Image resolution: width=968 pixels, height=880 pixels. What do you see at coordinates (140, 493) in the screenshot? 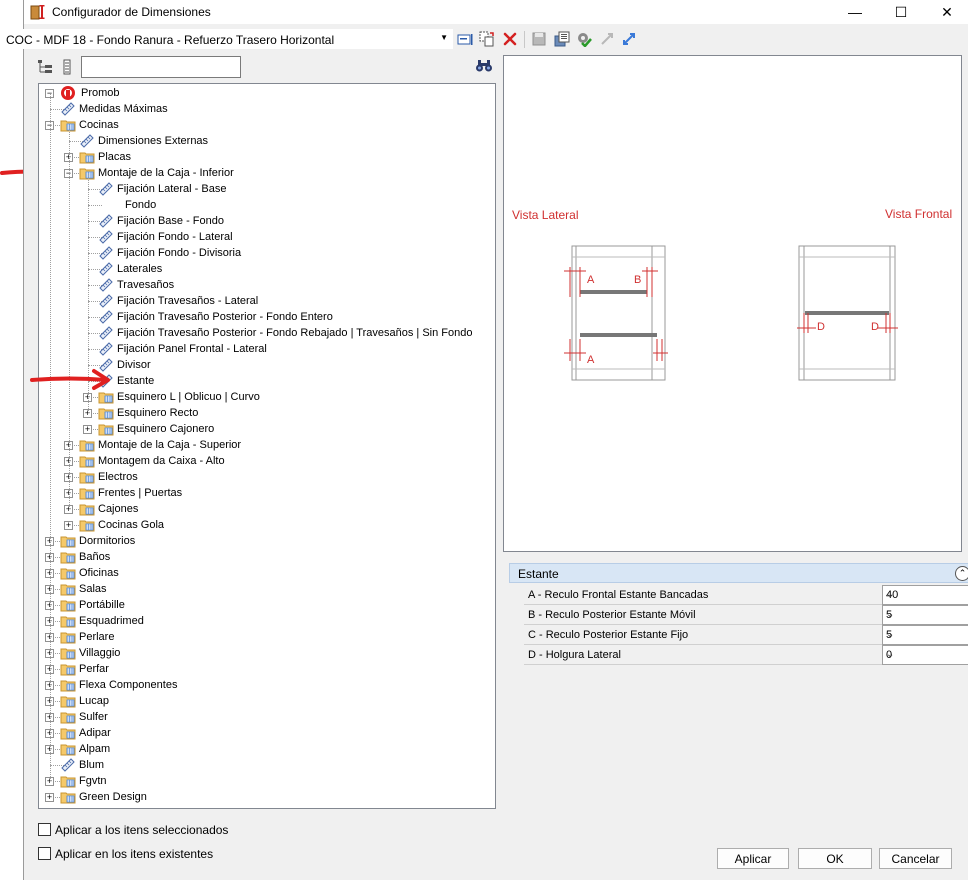
I see `tree-item-label: Frentes | Puertas` at bounding box center [140, 493].